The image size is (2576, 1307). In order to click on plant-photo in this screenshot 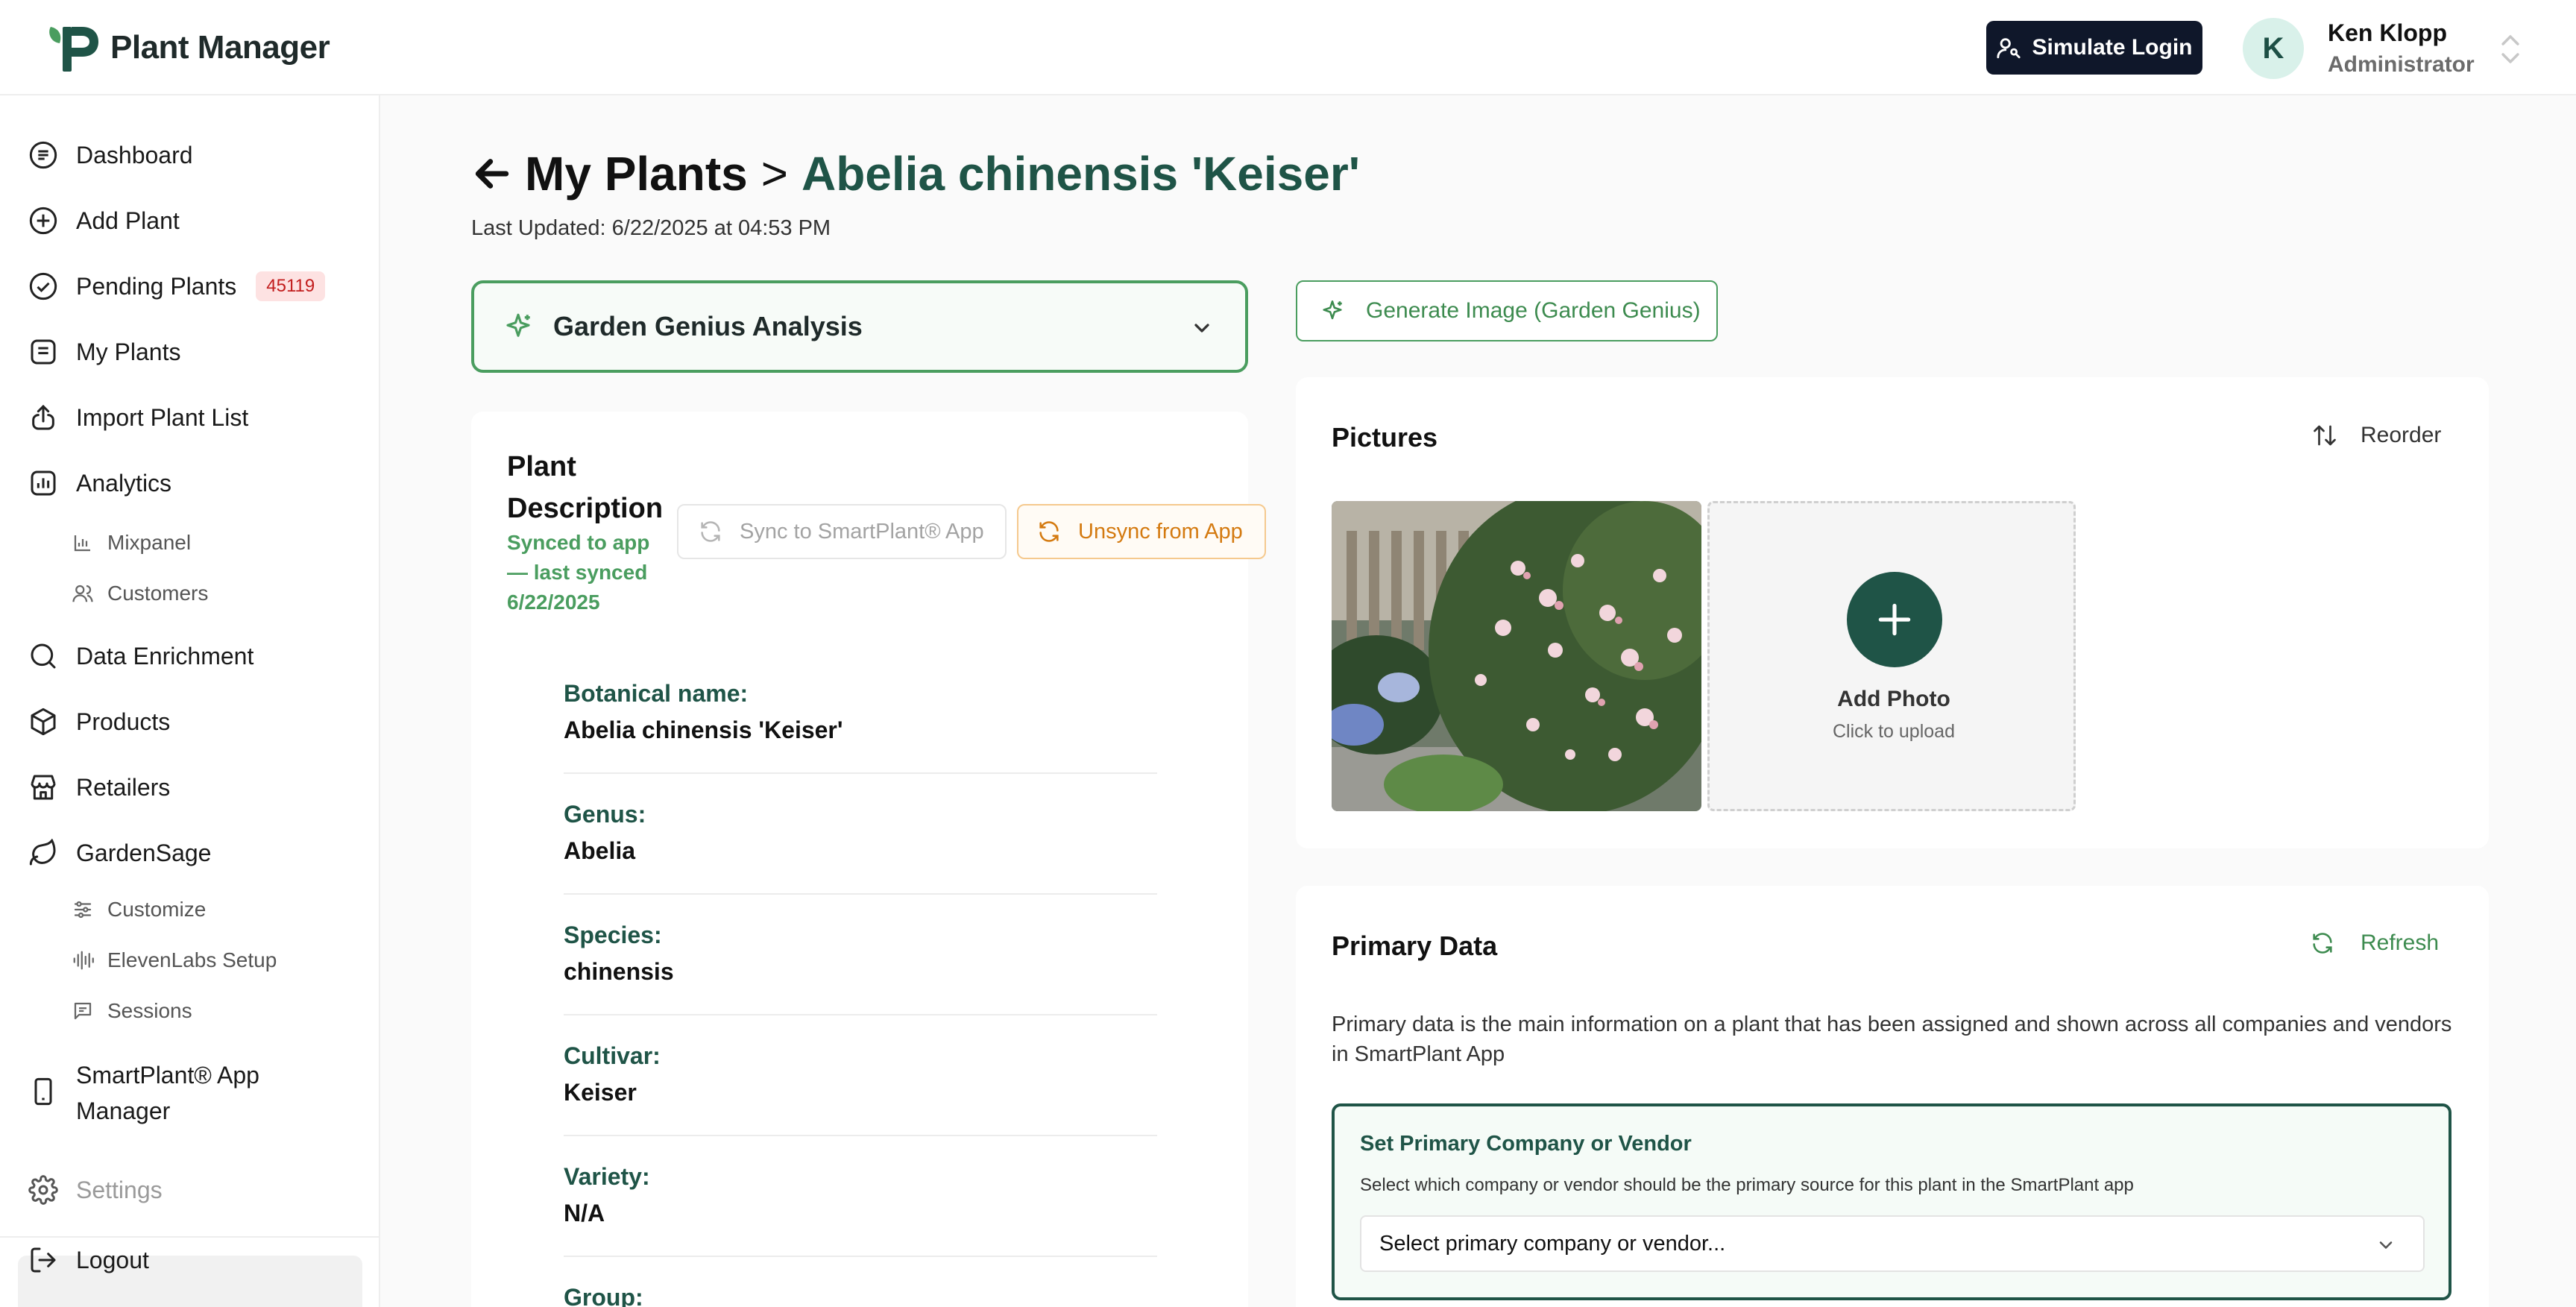, I will do `click(1516, 656)`.